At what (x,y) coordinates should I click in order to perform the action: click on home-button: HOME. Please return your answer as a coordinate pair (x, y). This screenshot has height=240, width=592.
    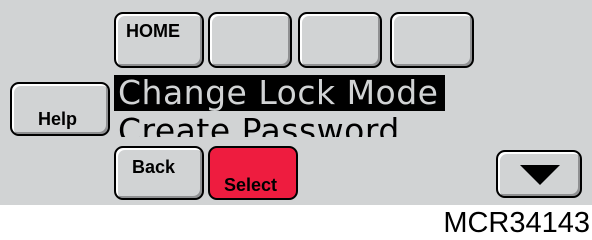
    Looking at the image, I should click on (159, 40).